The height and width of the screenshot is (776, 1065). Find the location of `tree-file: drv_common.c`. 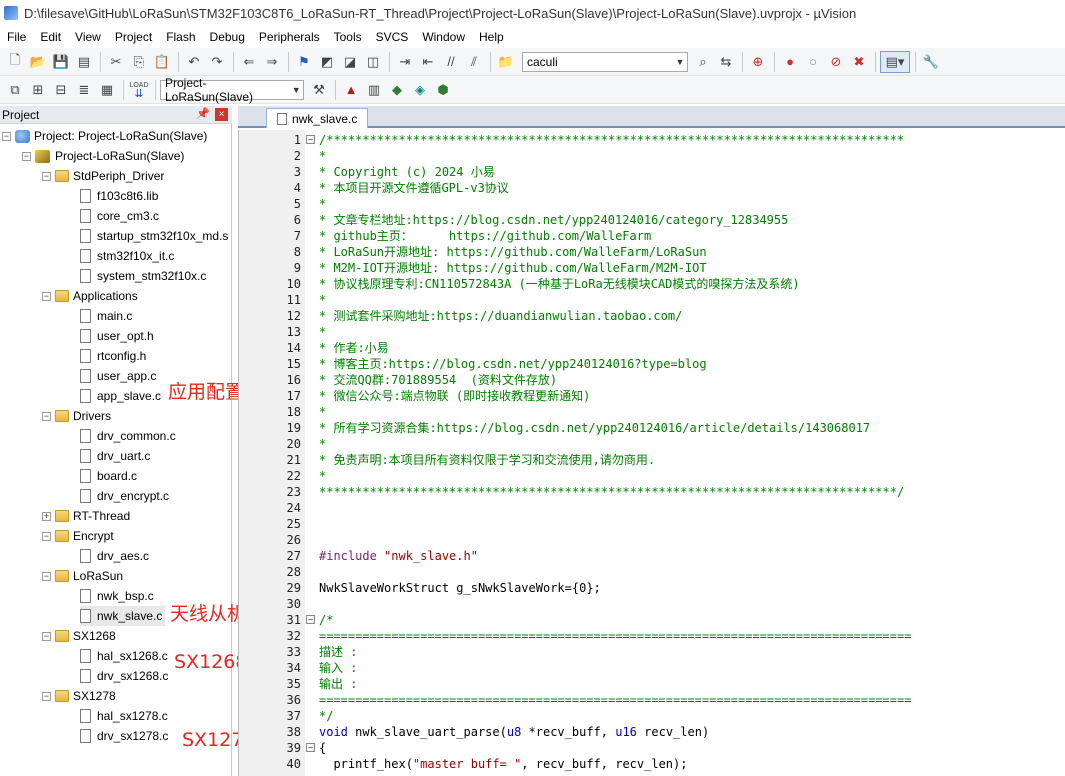

tree-file: drv_common.c is located at coordinates (128, 436).